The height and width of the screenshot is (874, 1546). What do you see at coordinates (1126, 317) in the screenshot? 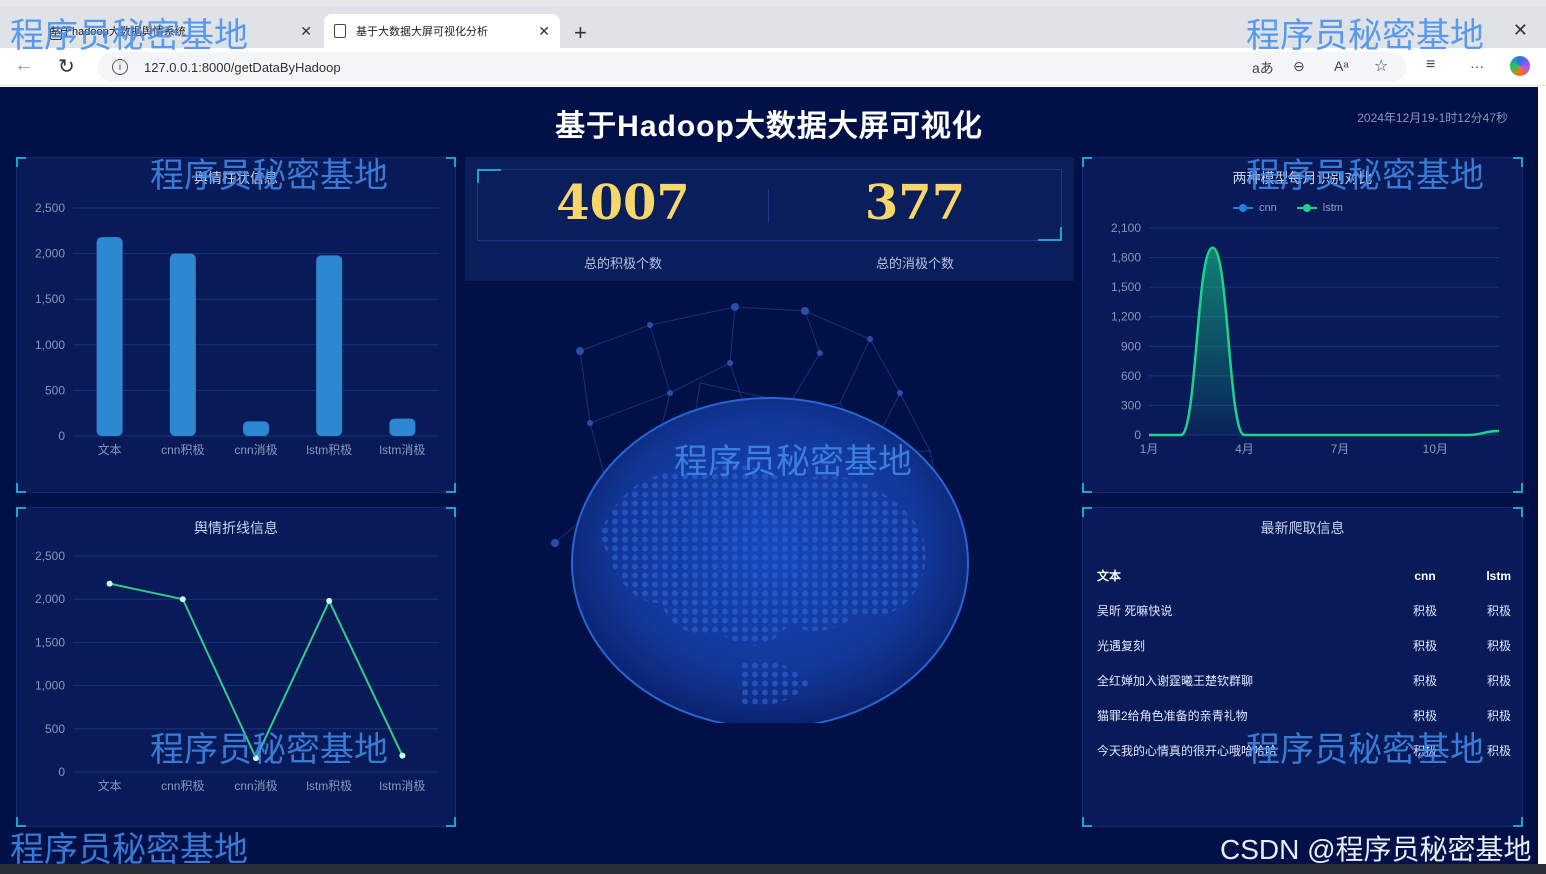
I see `y-tick-label: 1,200` at bounding box center [1126, 317].